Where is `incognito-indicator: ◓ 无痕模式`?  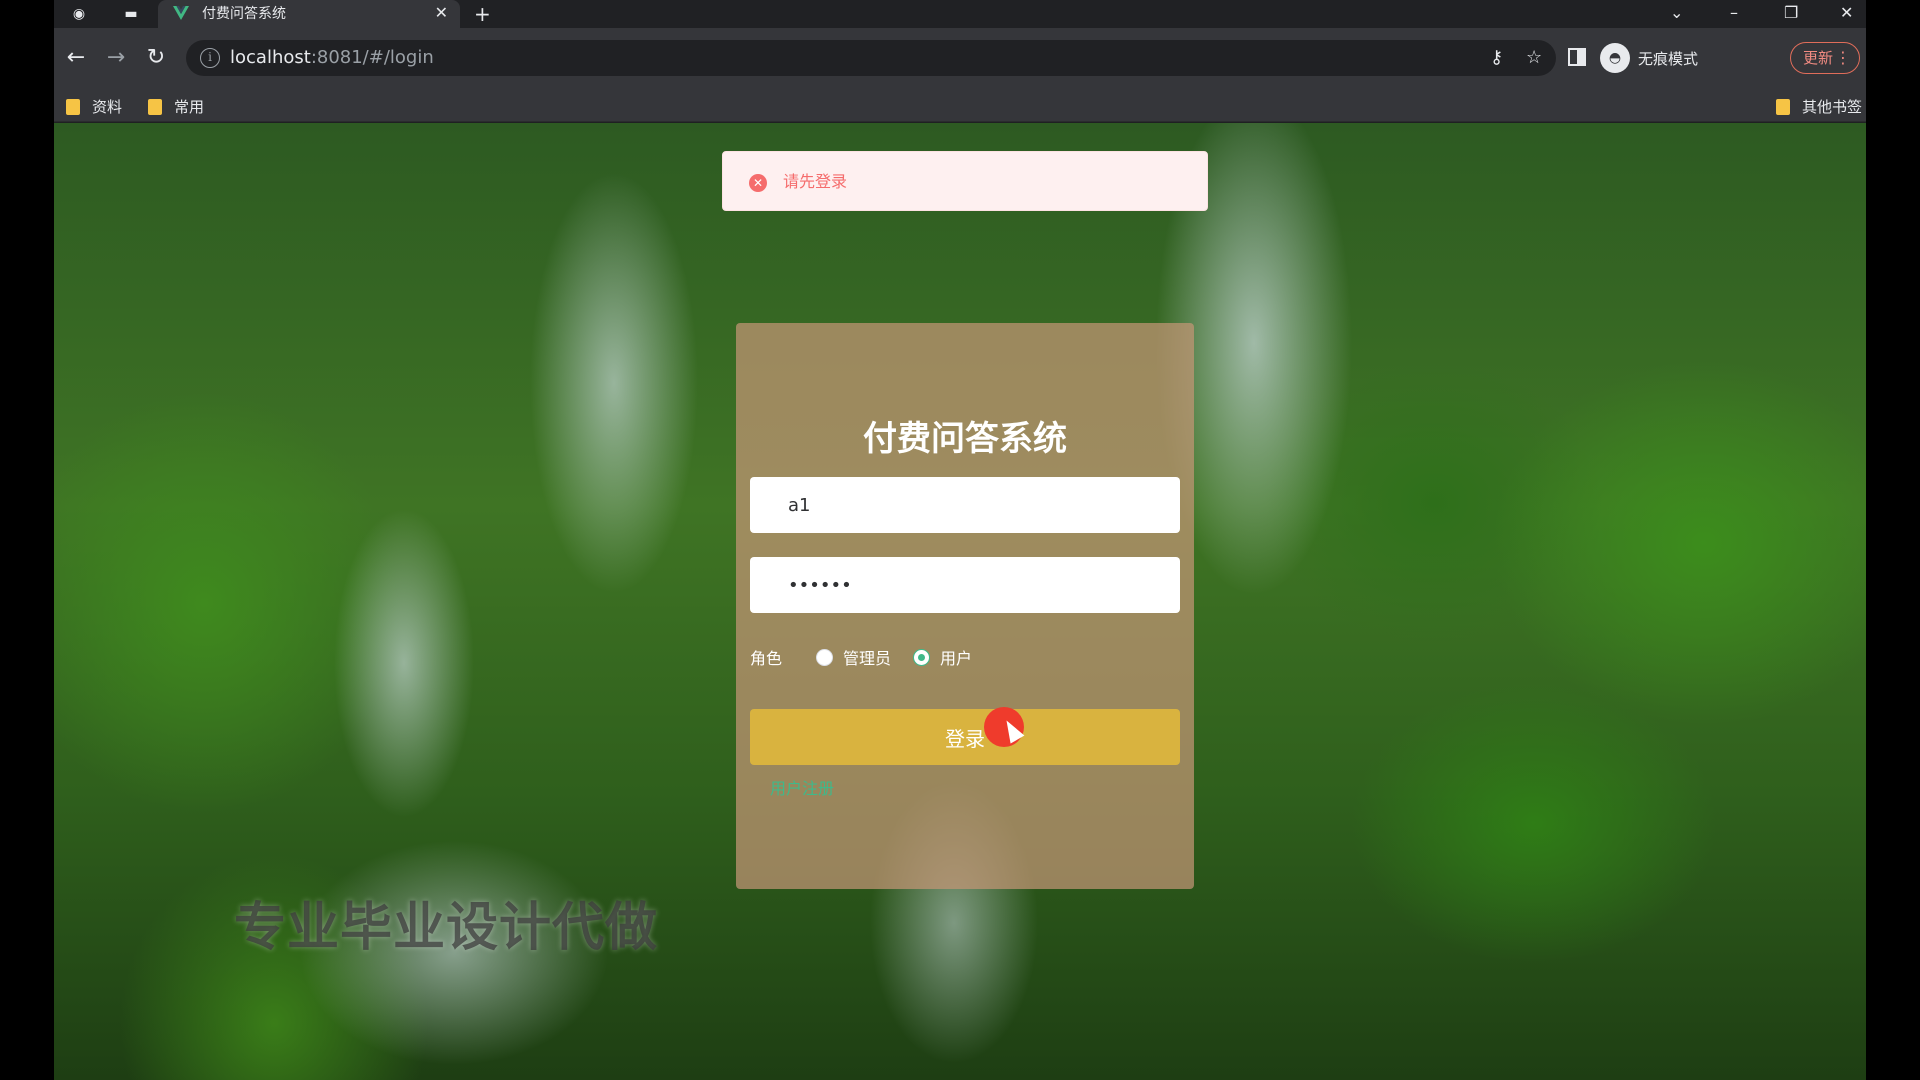
incognito-indicator: ◓ 无痕模式 is located at coordinates (1649, 58).